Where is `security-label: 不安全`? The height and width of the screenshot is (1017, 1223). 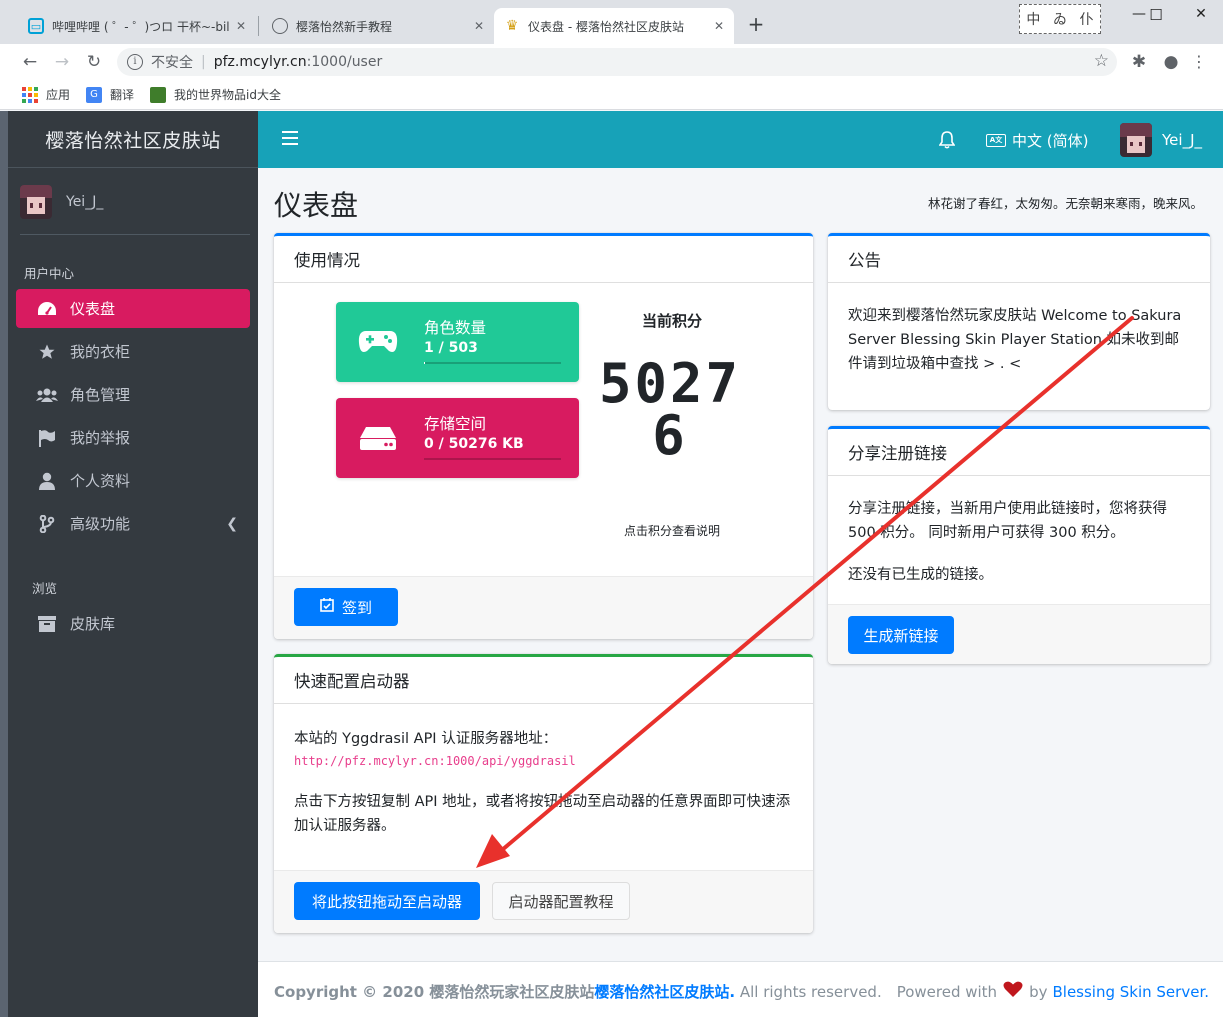
security-label: 不安全 is located at coordinates (172, 63).